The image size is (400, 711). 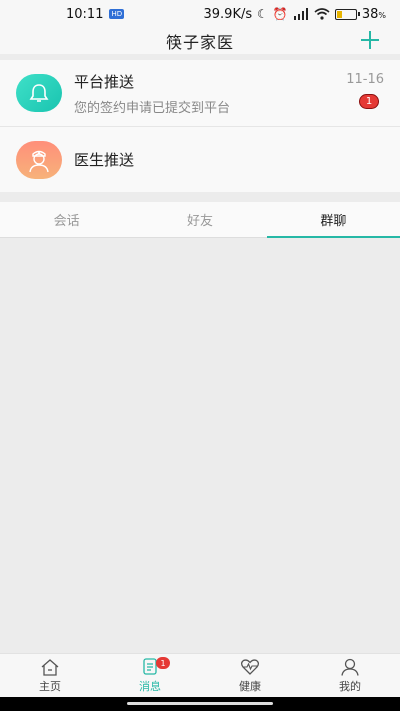 I want to click on tab-bar: 会话 好友 群聊, so click(x=200, y=220).